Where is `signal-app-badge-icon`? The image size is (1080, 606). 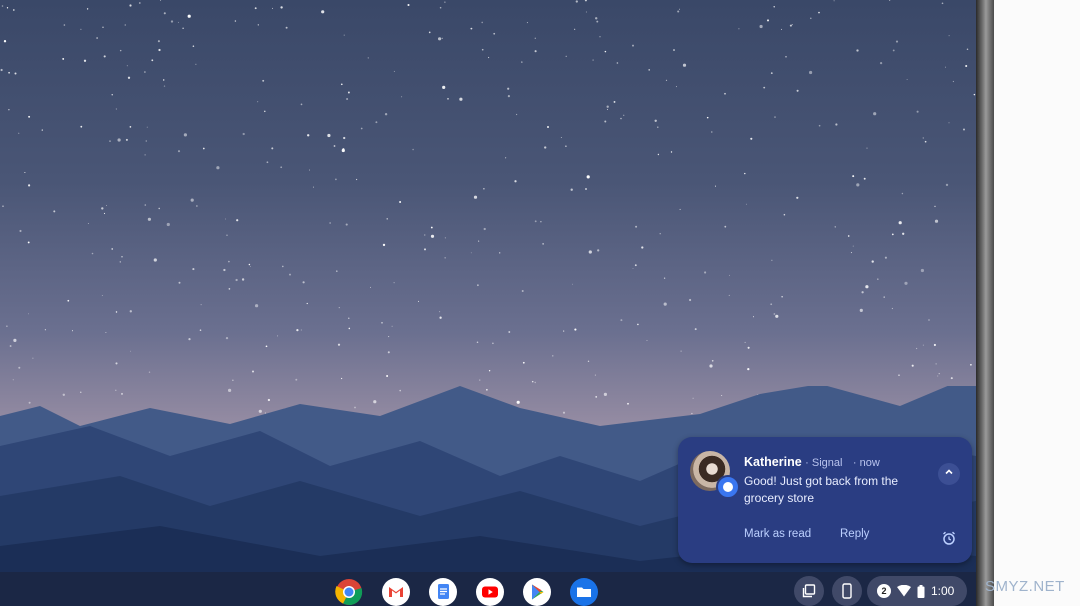 signal-app-badge-icon is located at coordinates (728, 487).